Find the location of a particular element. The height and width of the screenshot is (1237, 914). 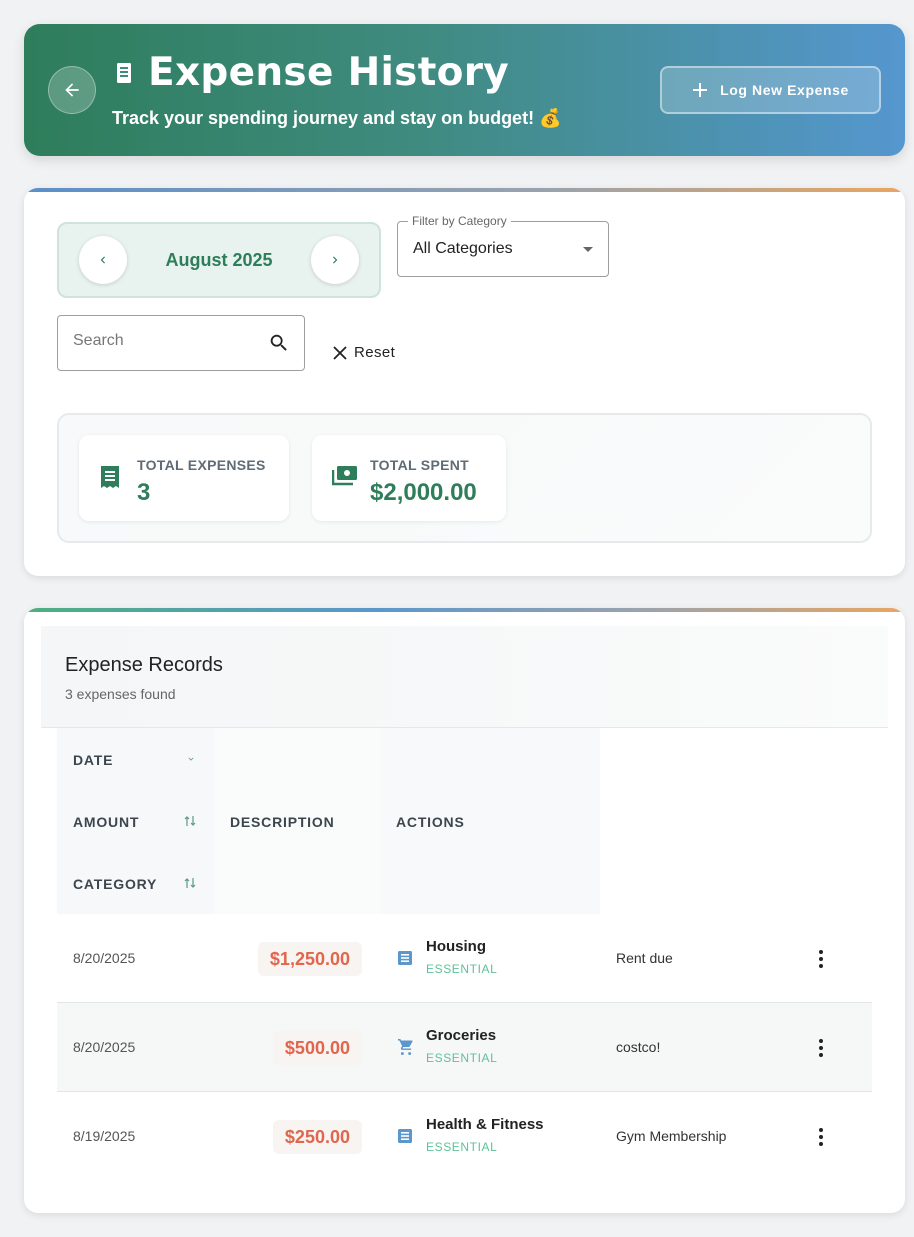

reset-button: Reset is located at coordinates (363, 352).